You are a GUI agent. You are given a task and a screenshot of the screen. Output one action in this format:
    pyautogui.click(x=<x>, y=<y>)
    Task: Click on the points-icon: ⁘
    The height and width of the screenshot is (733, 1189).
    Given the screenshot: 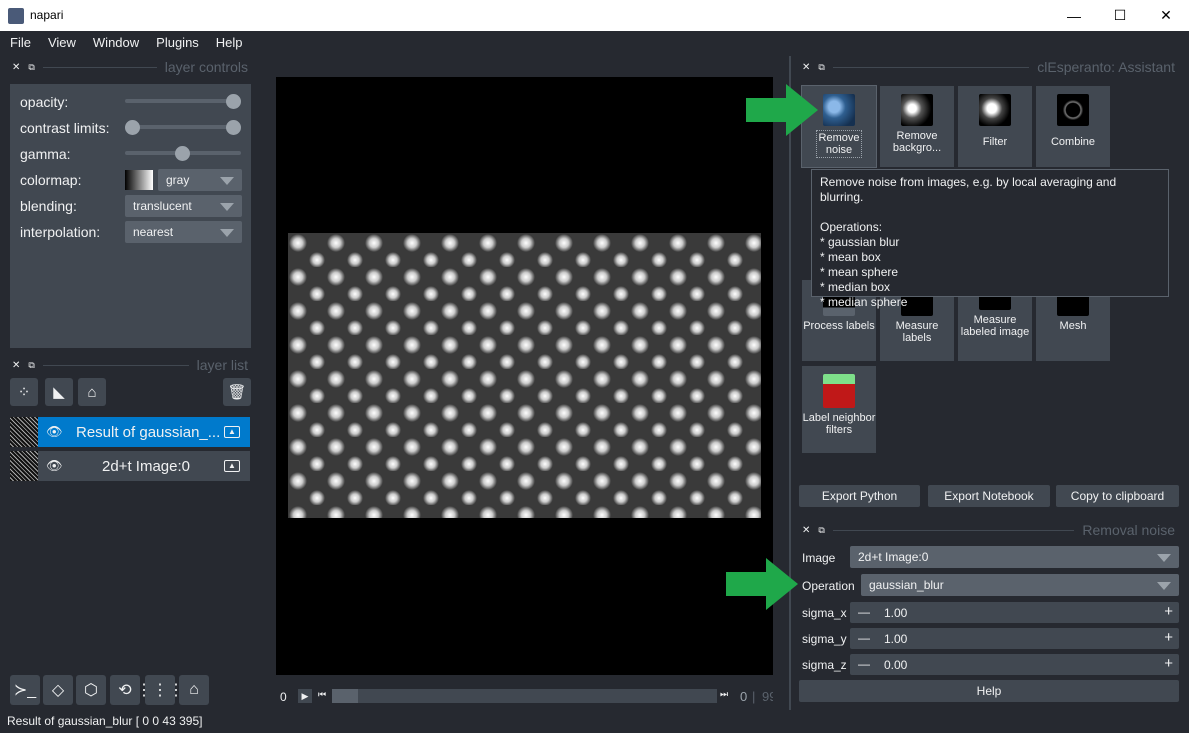 What is the action you would take?
    pyautogui.click(x=24, y=392)
    